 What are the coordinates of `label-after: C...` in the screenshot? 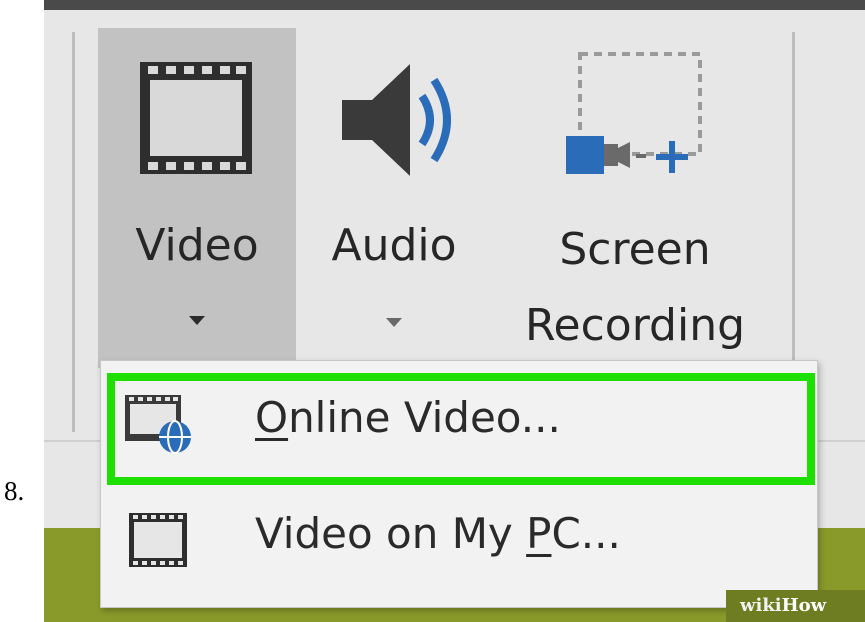 It's located at (586, 533).